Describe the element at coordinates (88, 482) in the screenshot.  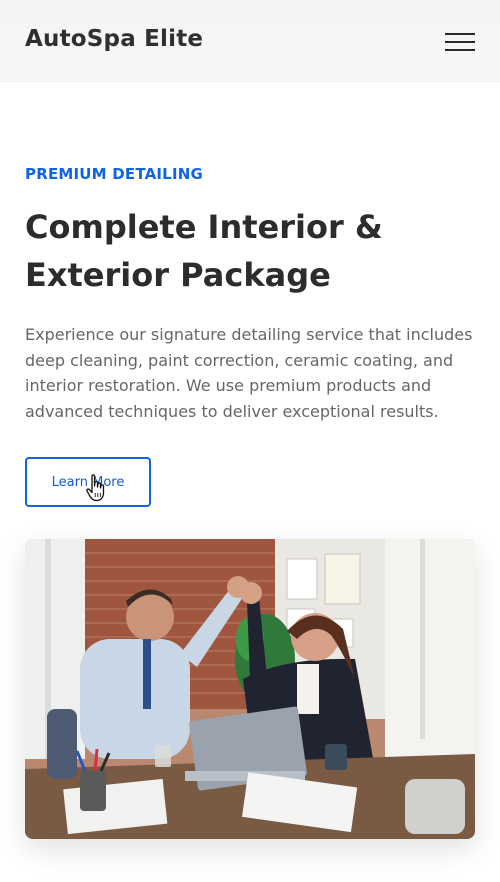
I see `learn-more-button: Learn More` at that location.